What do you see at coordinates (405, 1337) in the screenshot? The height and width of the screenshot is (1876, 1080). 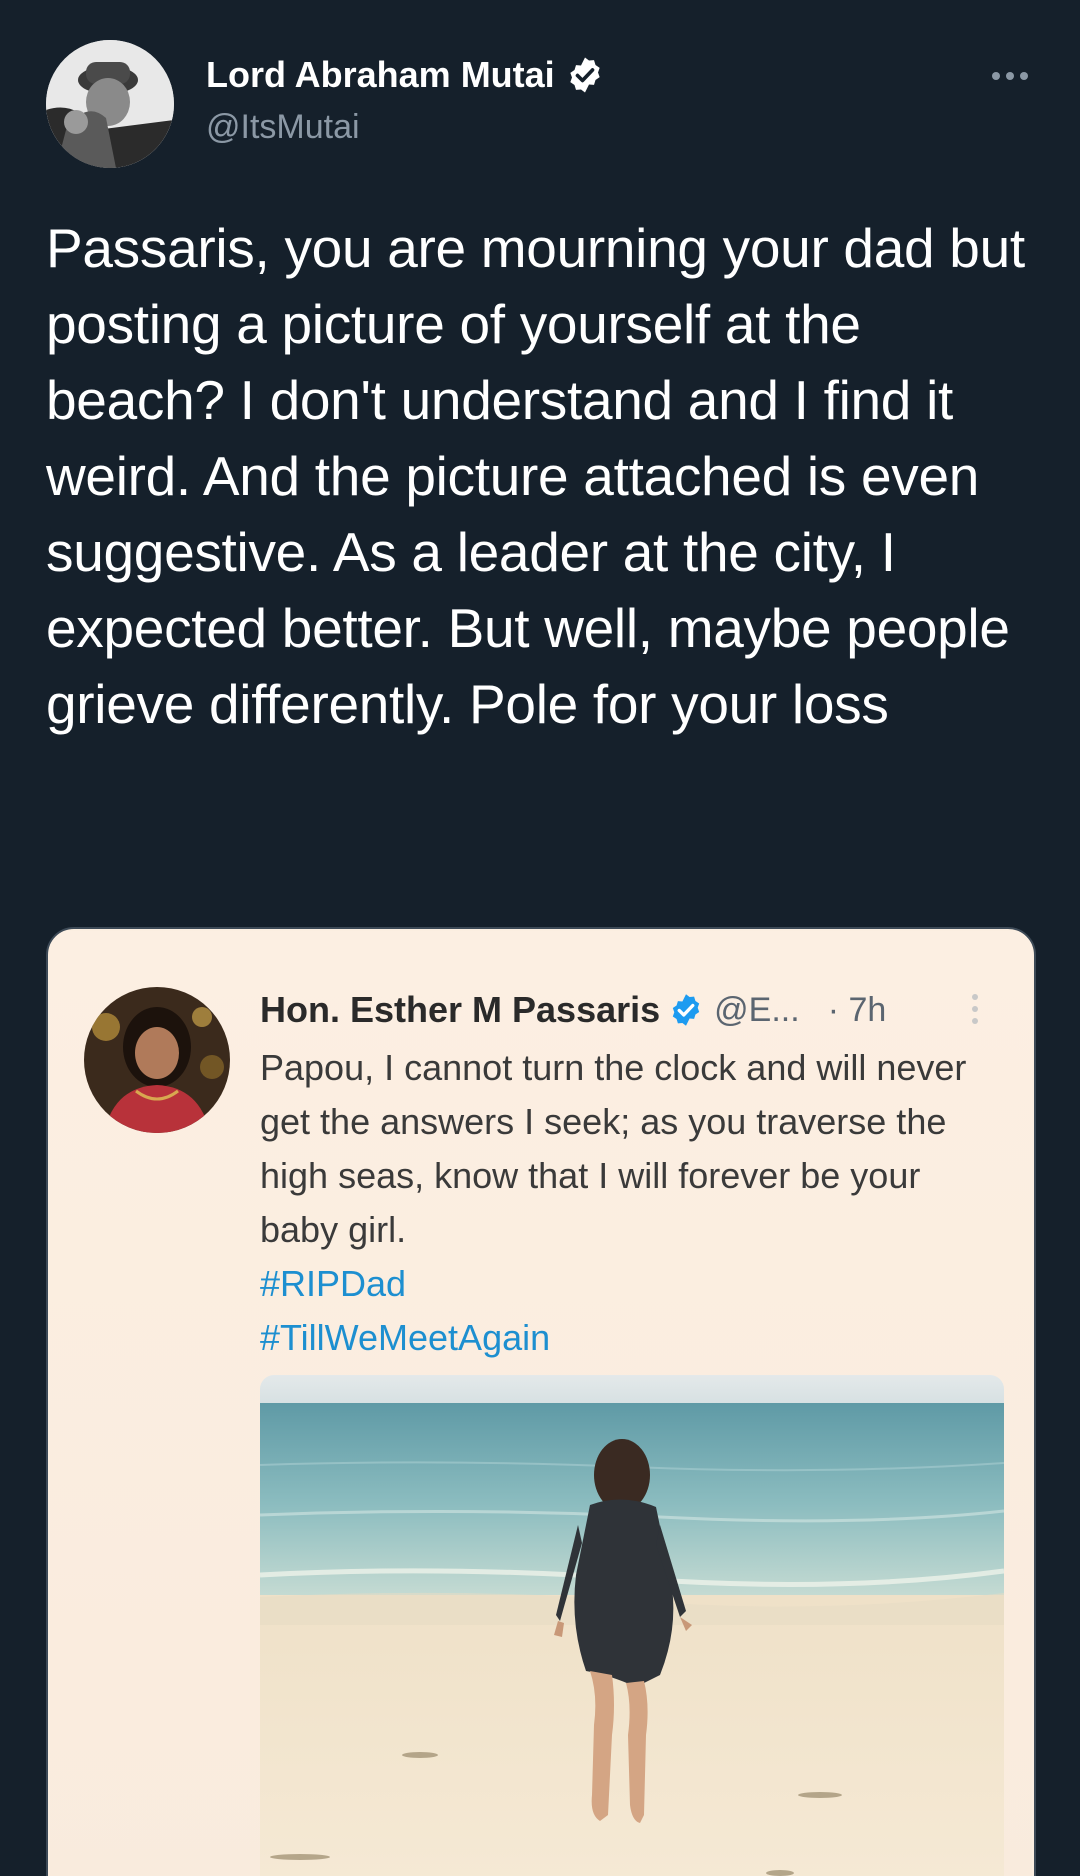 I see `hashtag-tillwemeetagain: #TillWeMeetAgain` at bounding box center [405, 1337].